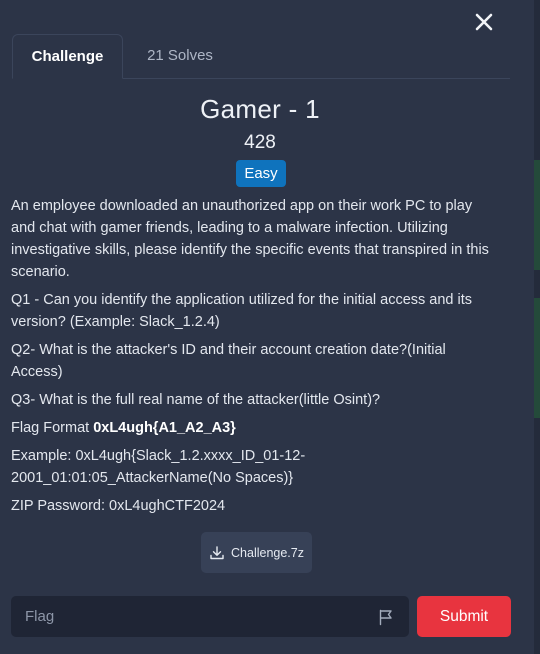  Describe the element at coordinates (260, 109) in the screenshot. I see `challenge-title: Gamer - 1` at that location.